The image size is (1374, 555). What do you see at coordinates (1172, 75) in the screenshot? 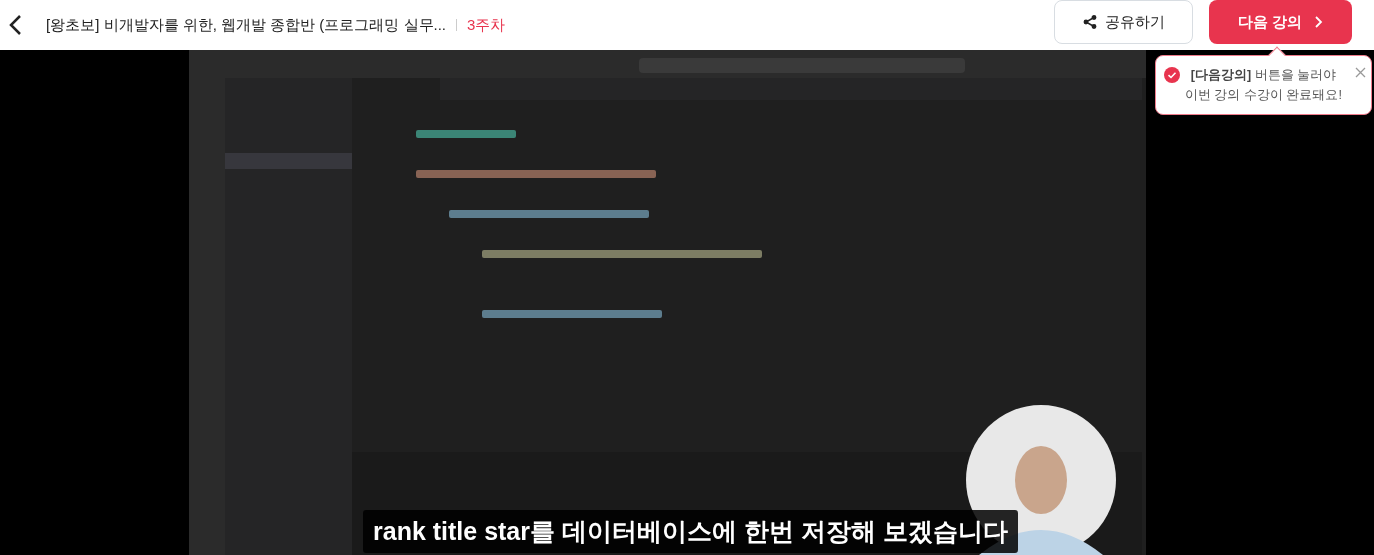
I see `check-icon` at bounding box center [1172, 75].